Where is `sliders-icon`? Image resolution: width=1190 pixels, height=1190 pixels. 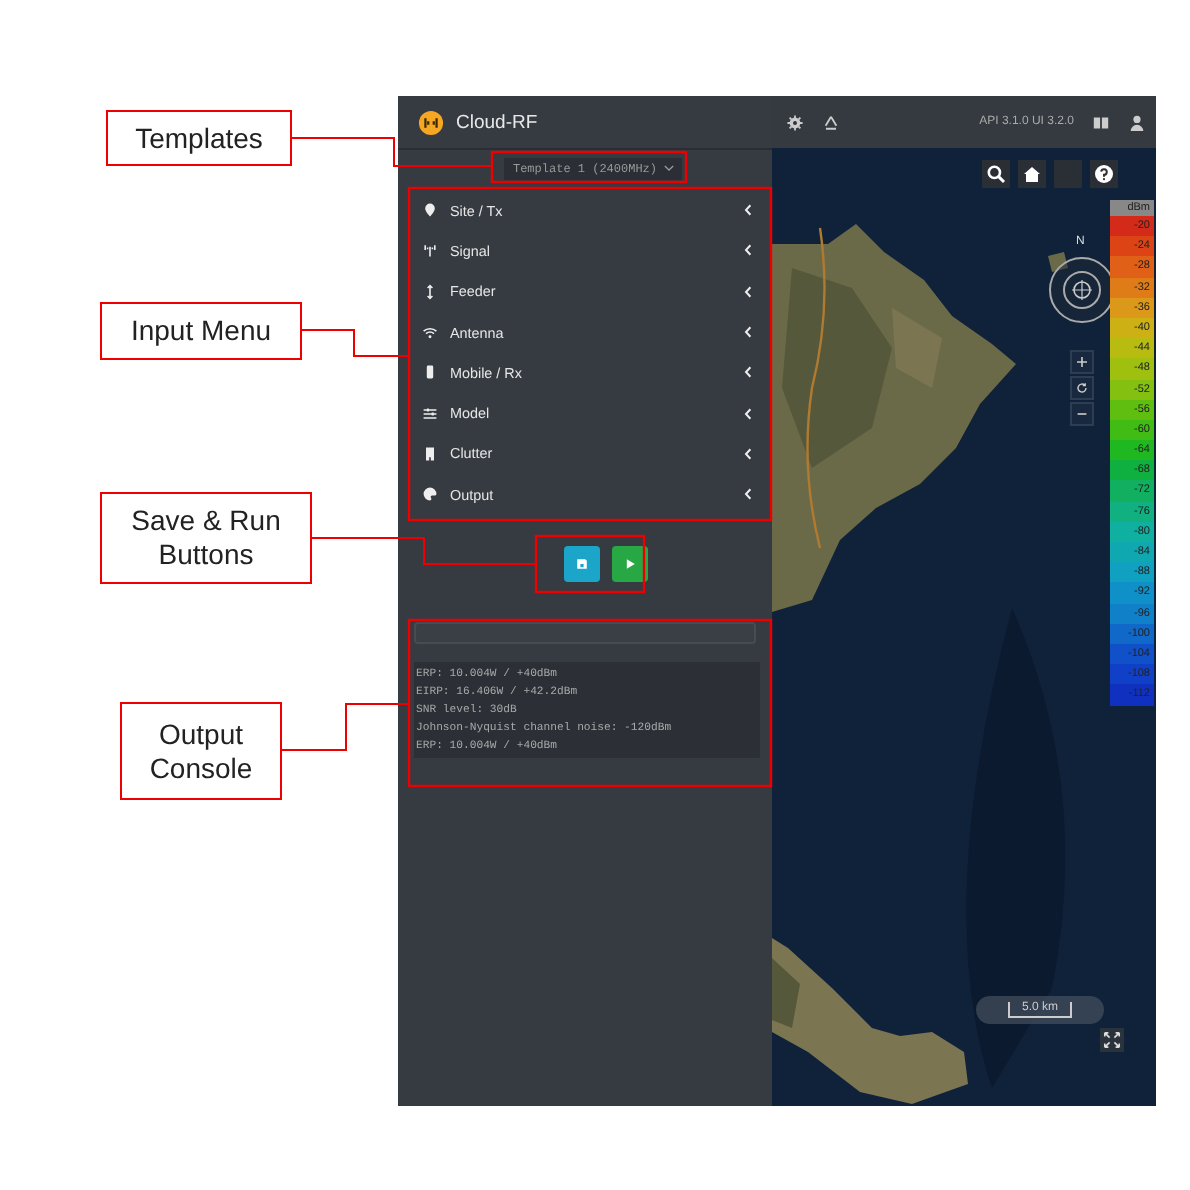
sliders-icon is located at coordinates (430, 413).